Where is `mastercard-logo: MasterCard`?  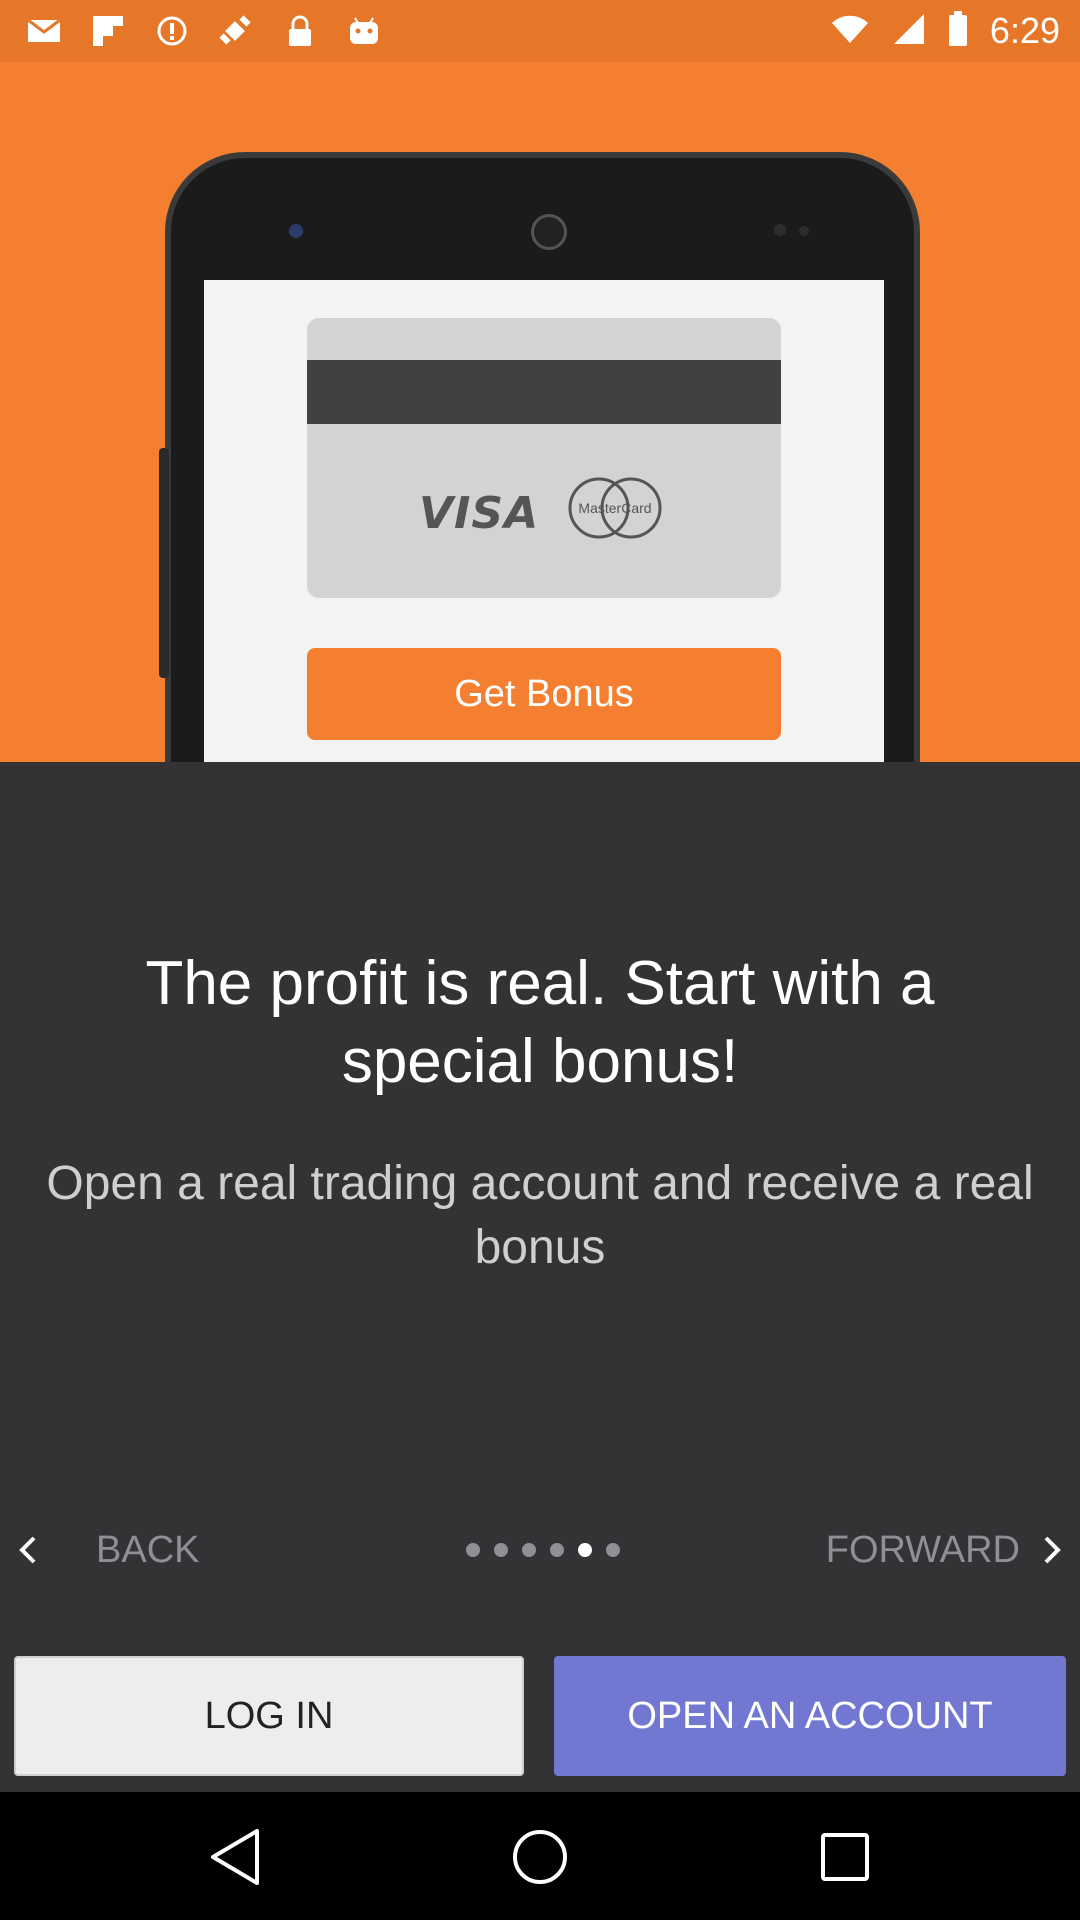 mastercard-logo: MasterCard is located at coordinates (615, 508).